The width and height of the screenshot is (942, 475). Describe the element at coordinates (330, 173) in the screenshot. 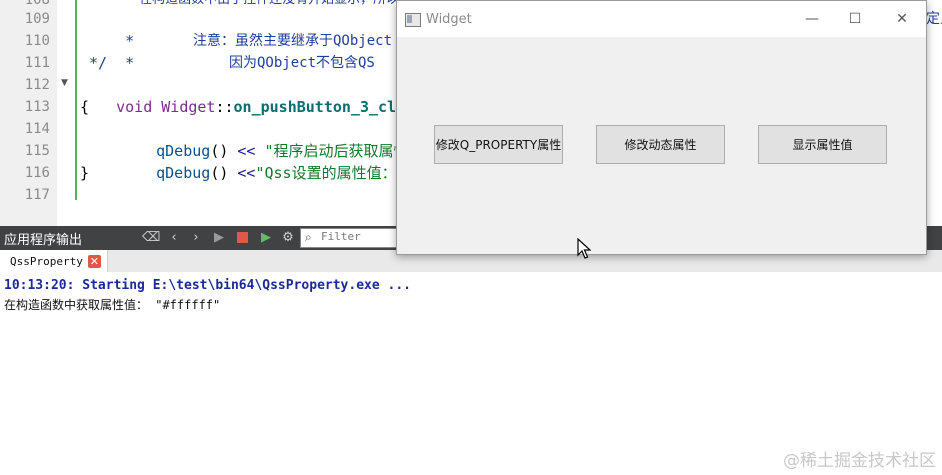

I see `string-literal: "Qss设置的属性值："` at that location.